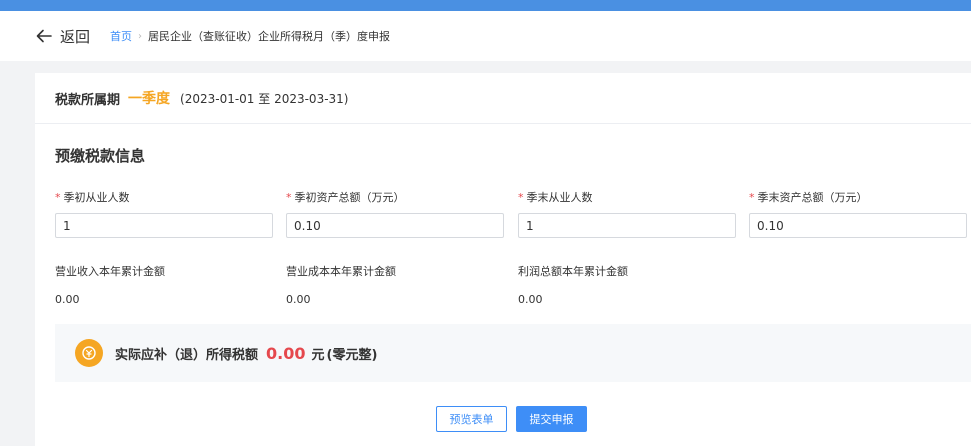 The image size is (971, 446). I want to click on field-end-employees: * 季末从业人数, so click(628, 214).